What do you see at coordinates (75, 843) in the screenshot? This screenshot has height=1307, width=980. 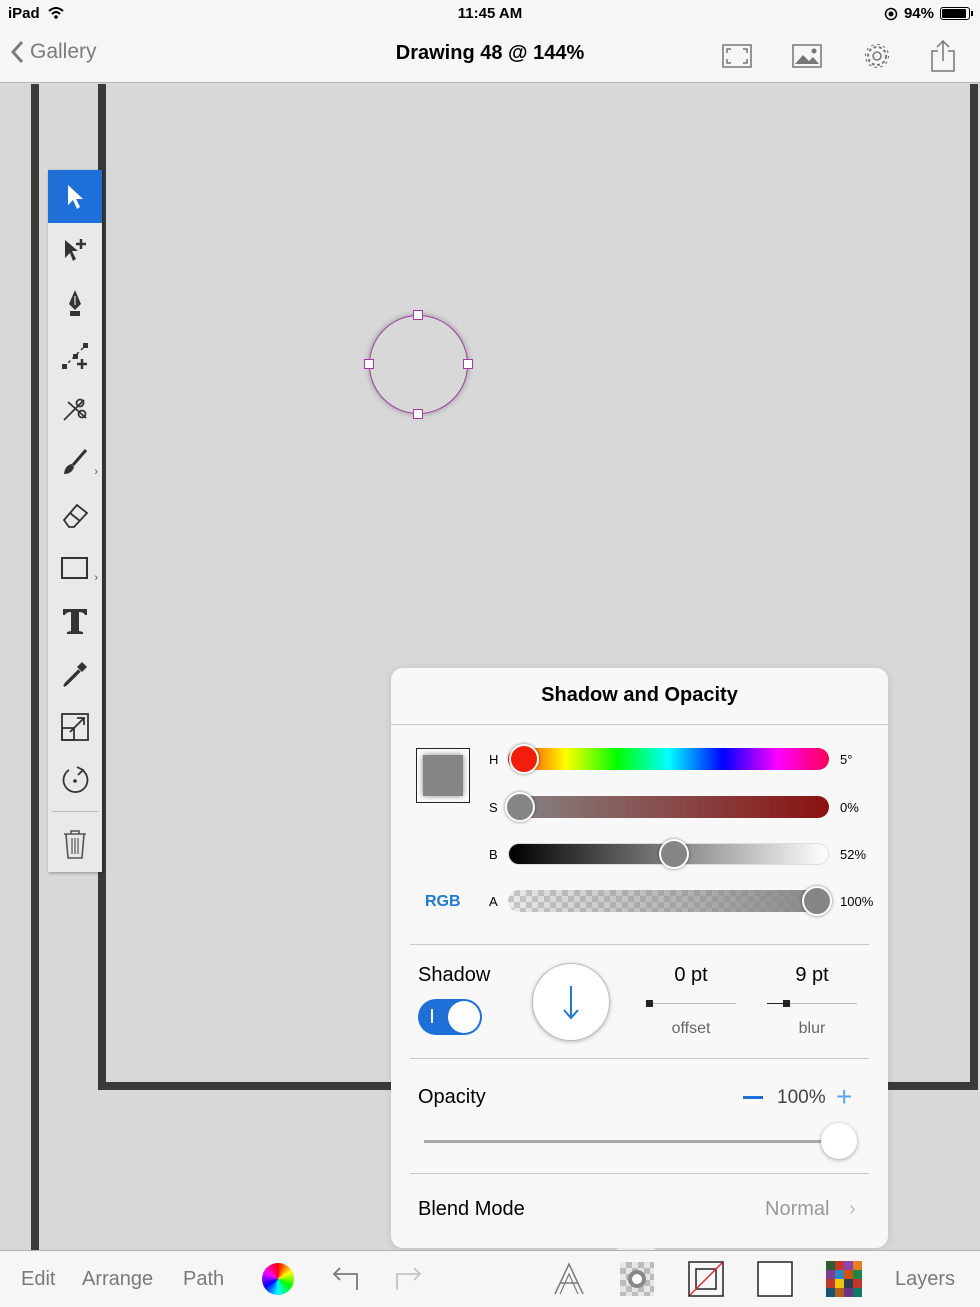 I see `delete-tool` at bounding box center [75, 843].